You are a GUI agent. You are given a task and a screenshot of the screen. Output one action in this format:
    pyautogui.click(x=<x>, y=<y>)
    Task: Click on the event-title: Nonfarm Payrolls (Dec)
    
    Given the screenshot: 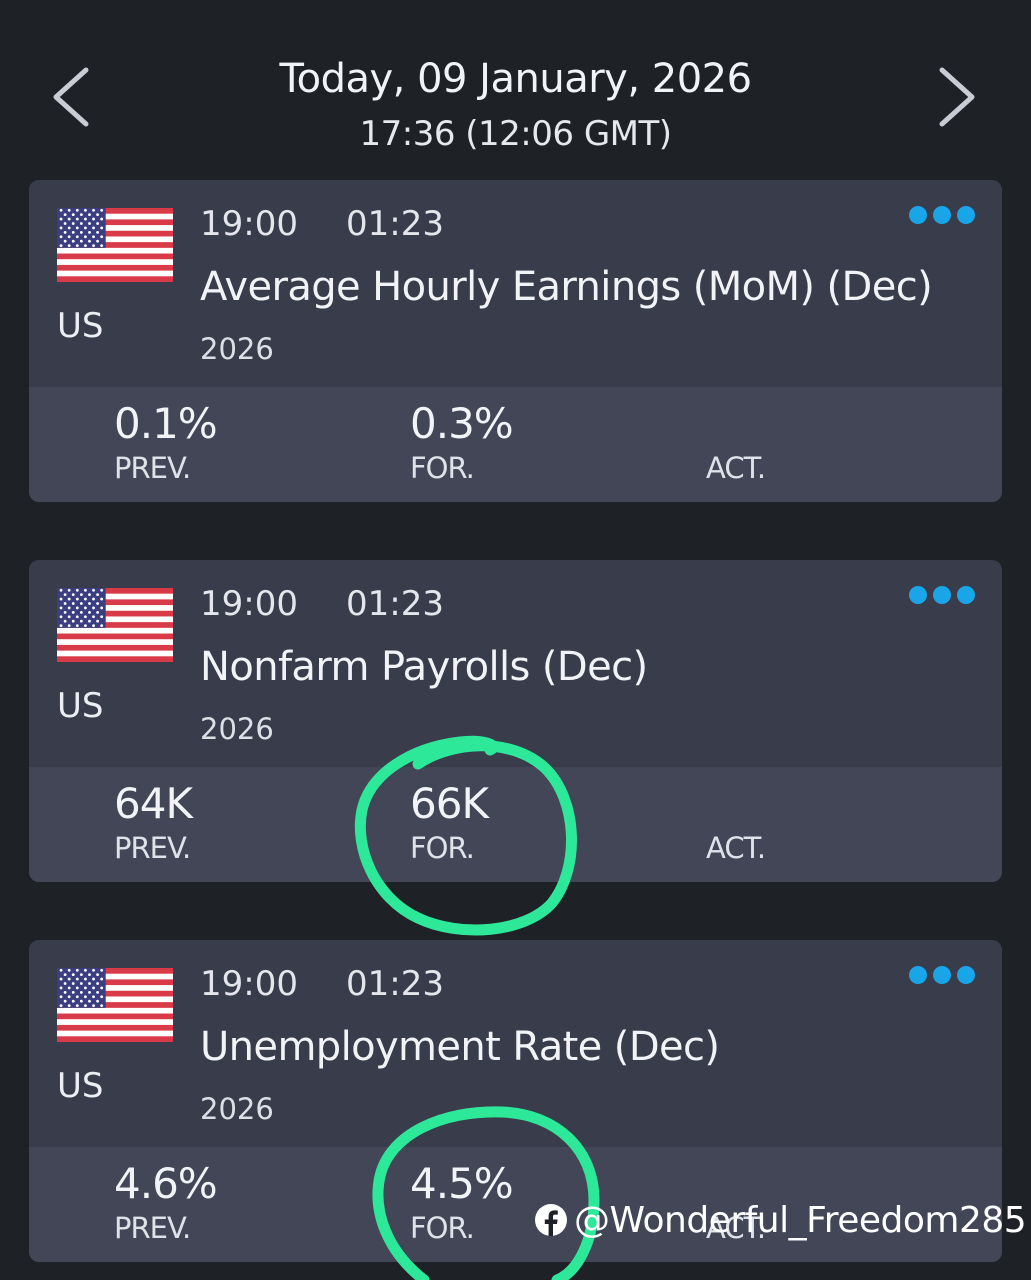 What is the action you would take?
    pyautogui.click(x=424, y=667)
    